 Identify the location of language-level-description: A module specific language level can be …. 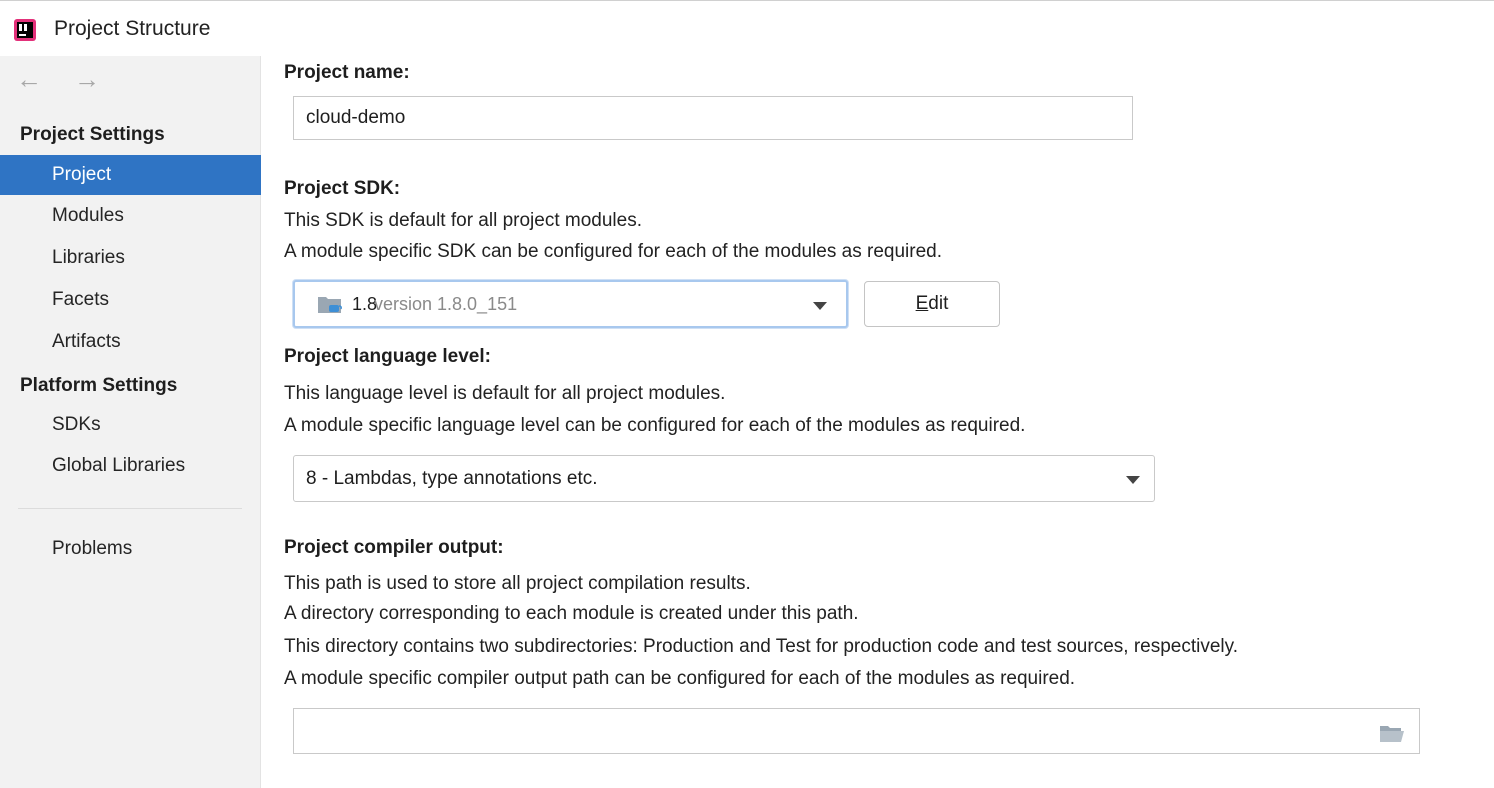
(655, 425).